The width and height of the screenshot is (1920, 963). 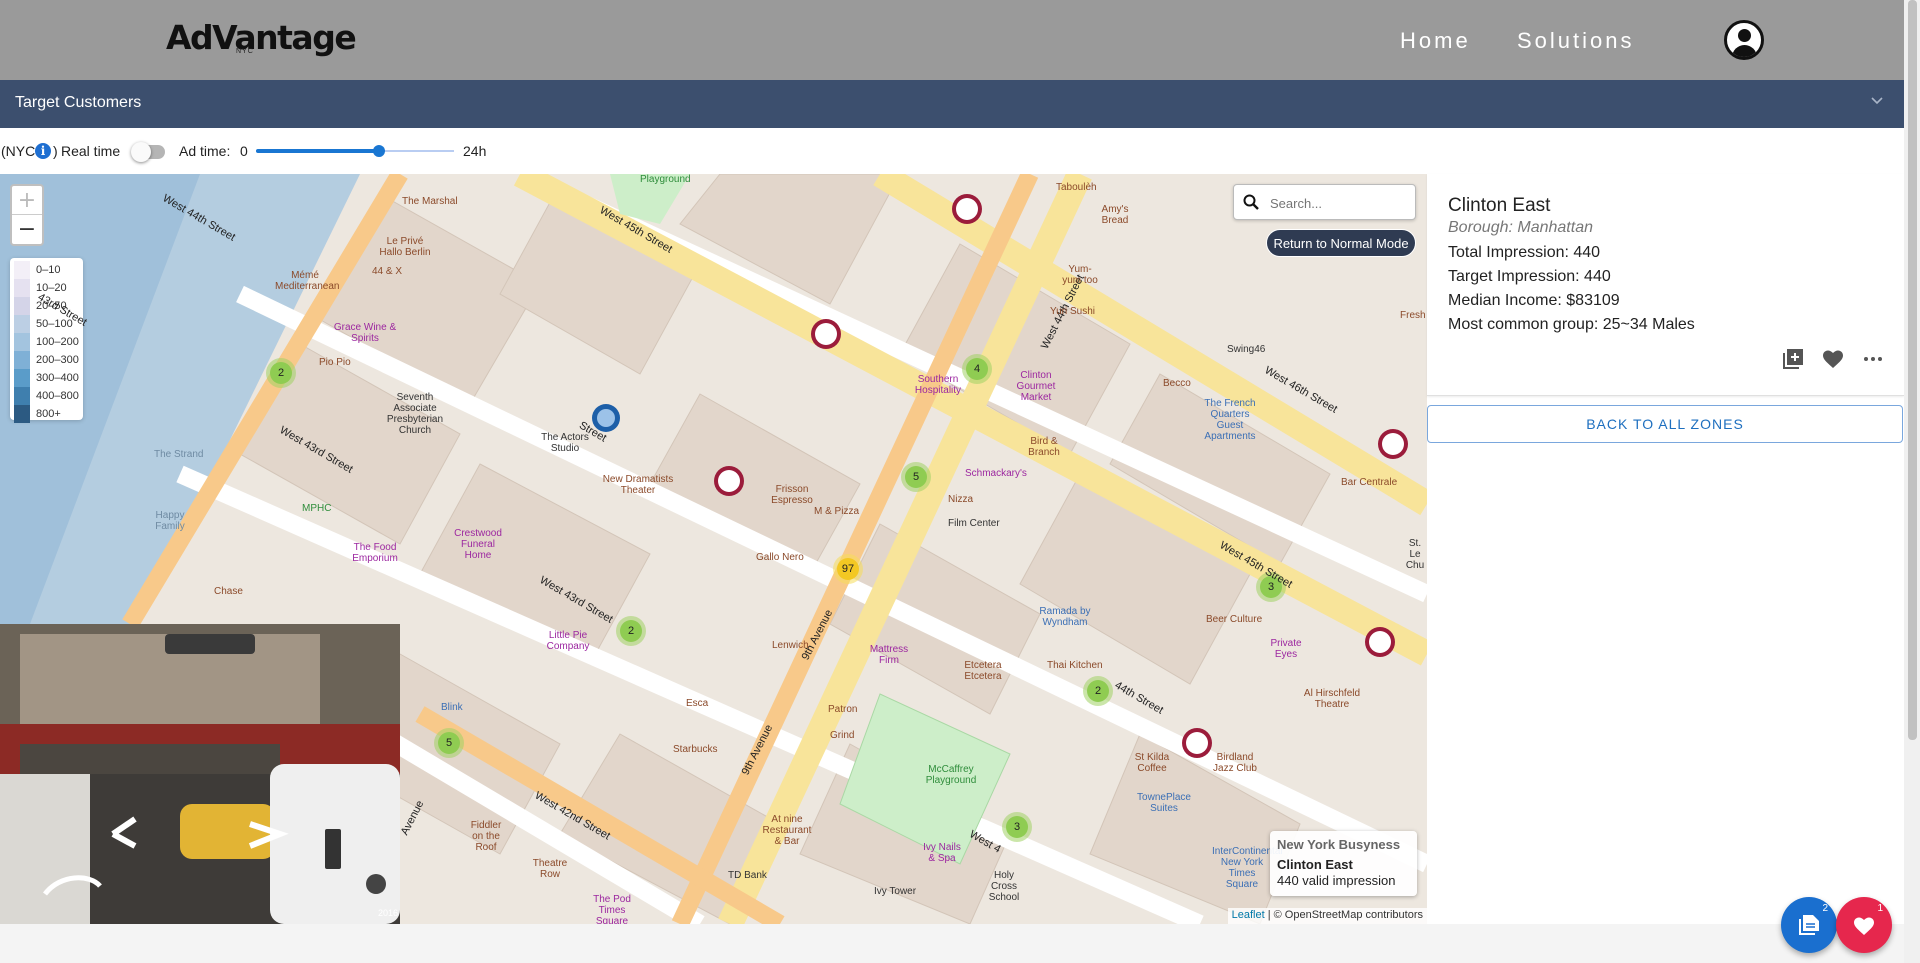 I want to click on poi-label: Le Privé Hallo Berlin, so click(x=405, y=247).